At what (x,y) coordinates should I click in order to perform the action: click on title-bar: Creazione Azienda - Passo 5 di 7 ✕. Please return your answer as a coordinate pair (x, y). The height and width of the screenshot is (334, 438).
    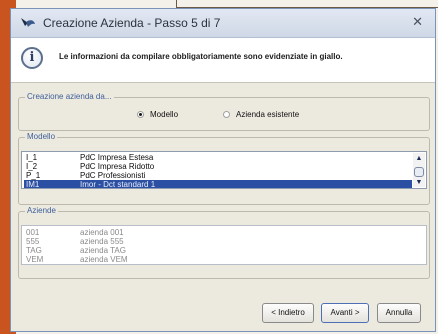
    Looking at the image, I should click on (223, 23).